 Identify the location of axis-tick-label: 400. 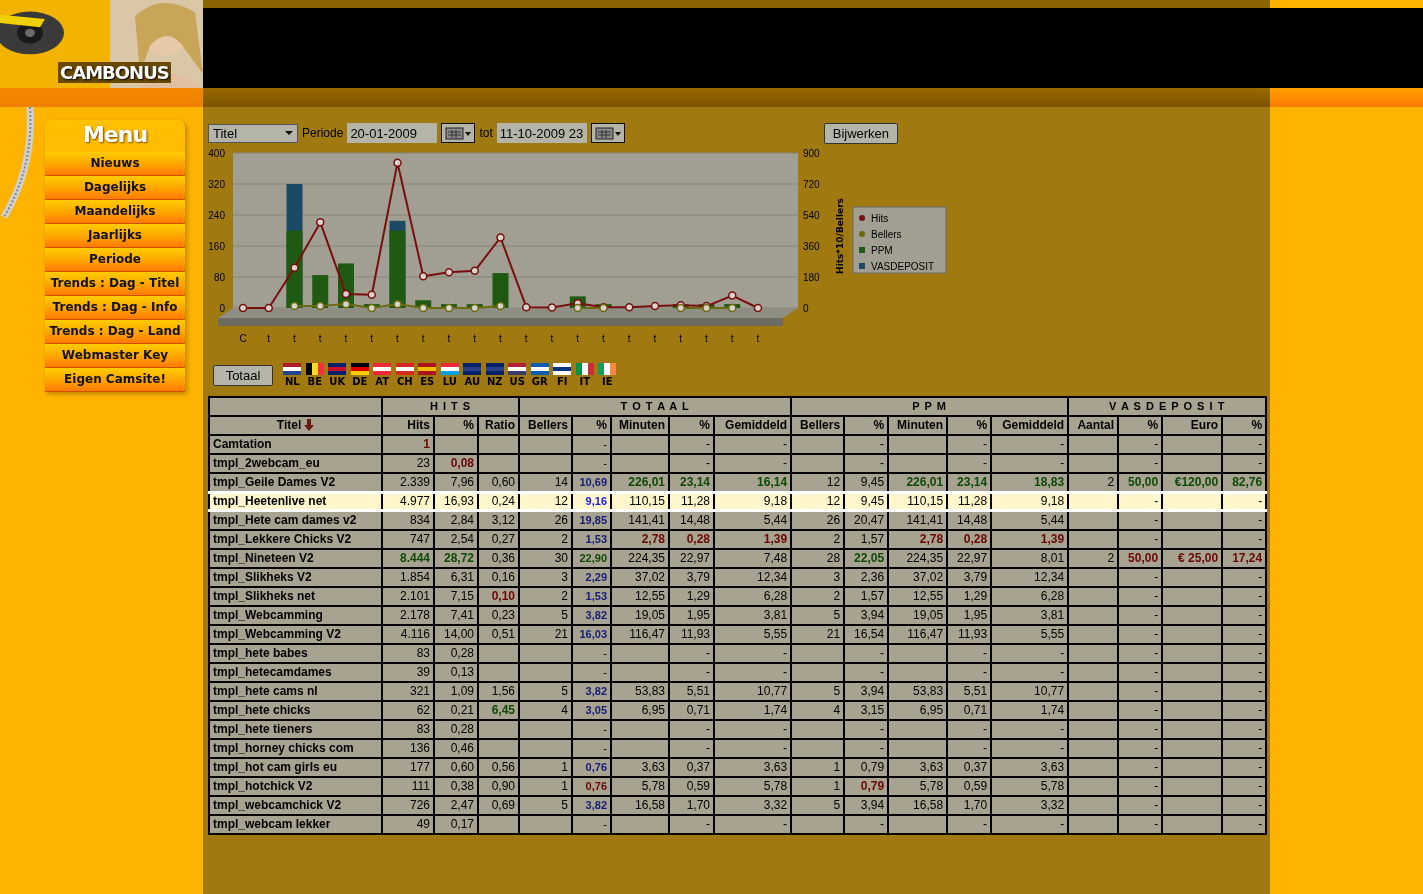
(216, 153).